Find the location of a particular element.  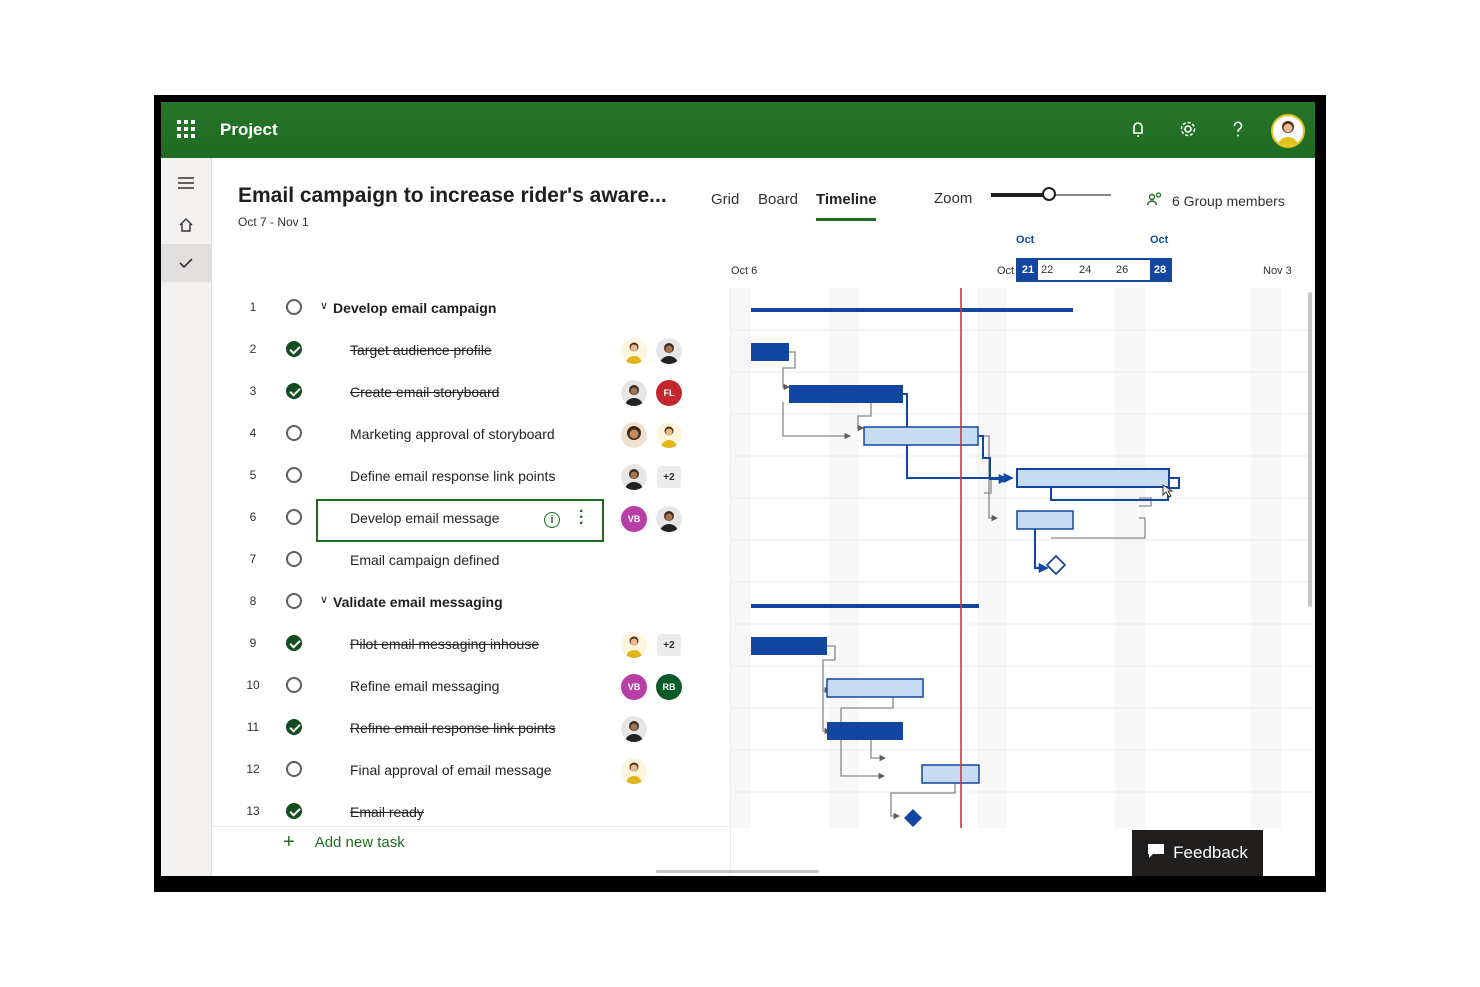

tab-grid: Grid is located at coordinates (725, 199).